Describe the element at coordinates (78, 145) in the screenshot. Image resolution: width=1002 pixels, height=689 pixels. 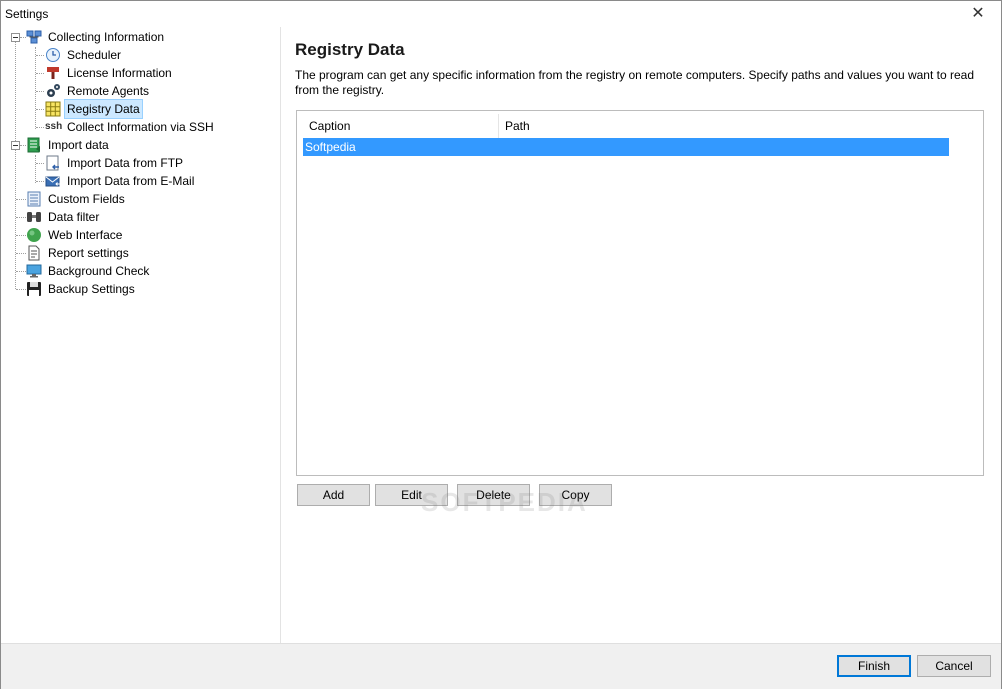
I see `tree-item-label: Import data` at that location.